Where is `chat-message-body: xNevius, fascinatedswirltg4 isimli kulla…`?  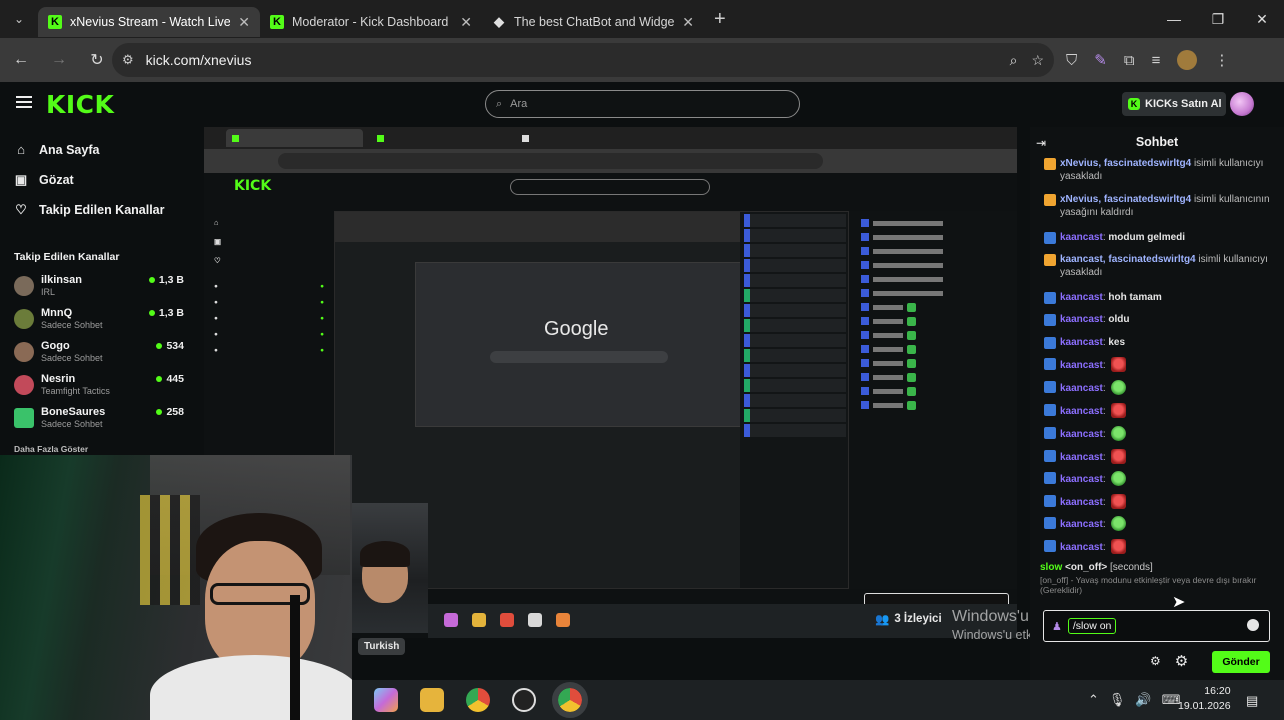
chat-message-body: xNevius, fascinatedswirltg4 isimli kulla… is located at coordinates (1167, 170).